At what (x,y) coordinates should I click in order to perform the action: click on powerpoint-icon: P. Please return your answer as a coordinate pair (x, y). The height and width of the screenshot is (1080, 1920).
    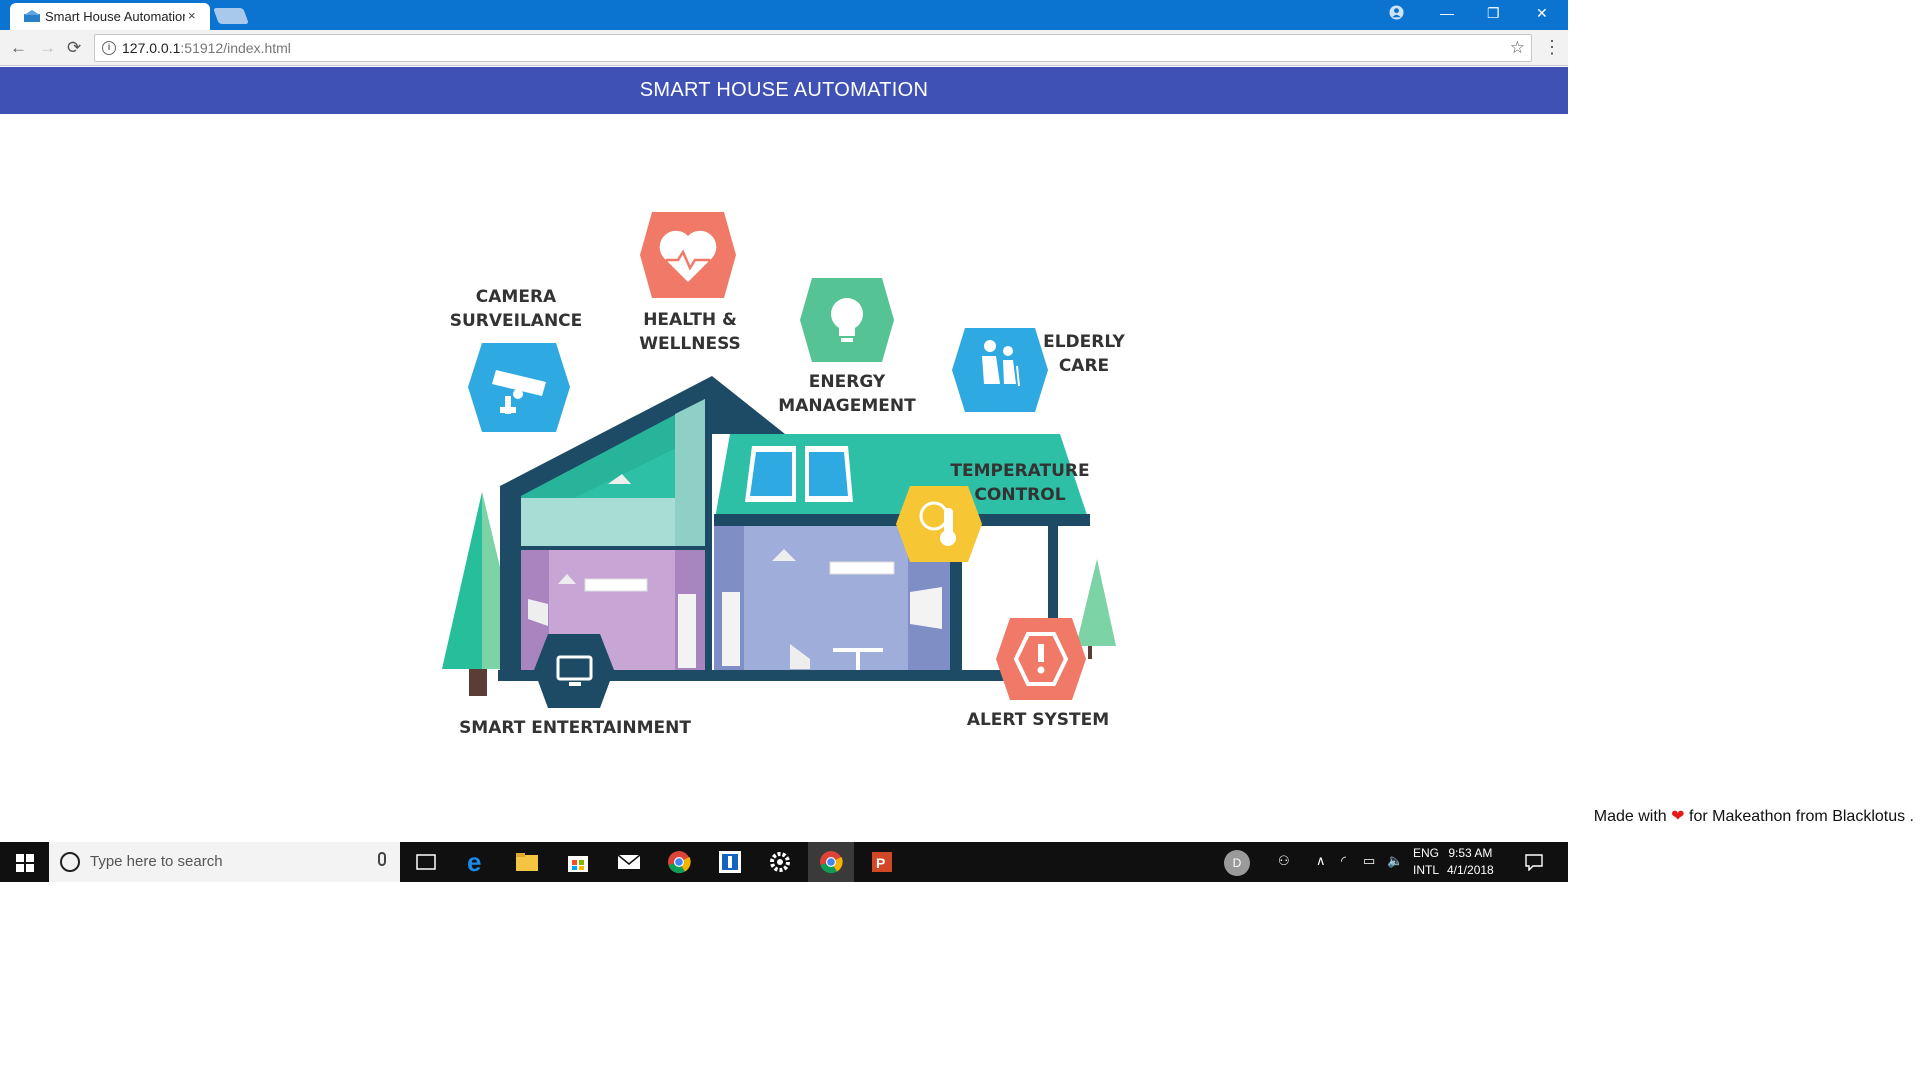
    Looking at the image, I should click on (882, 862).